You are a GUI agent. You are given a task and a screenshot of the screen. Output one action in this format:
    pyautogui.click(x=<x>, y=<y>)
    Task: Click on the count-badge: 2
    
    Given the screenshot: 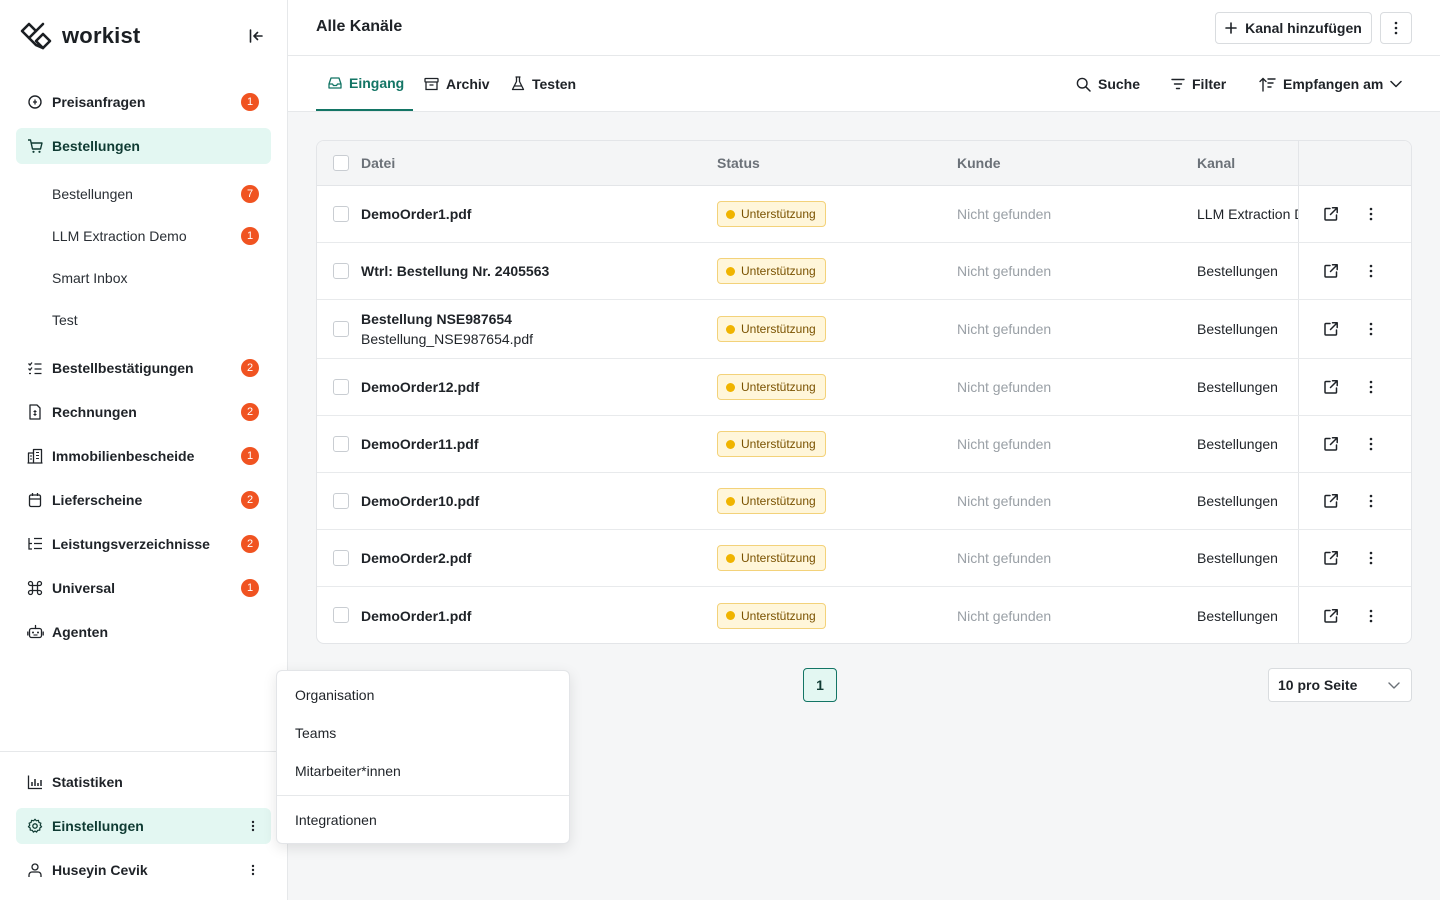 What is the action you would take?
    pyautogui.click(x=250, y=544)
    